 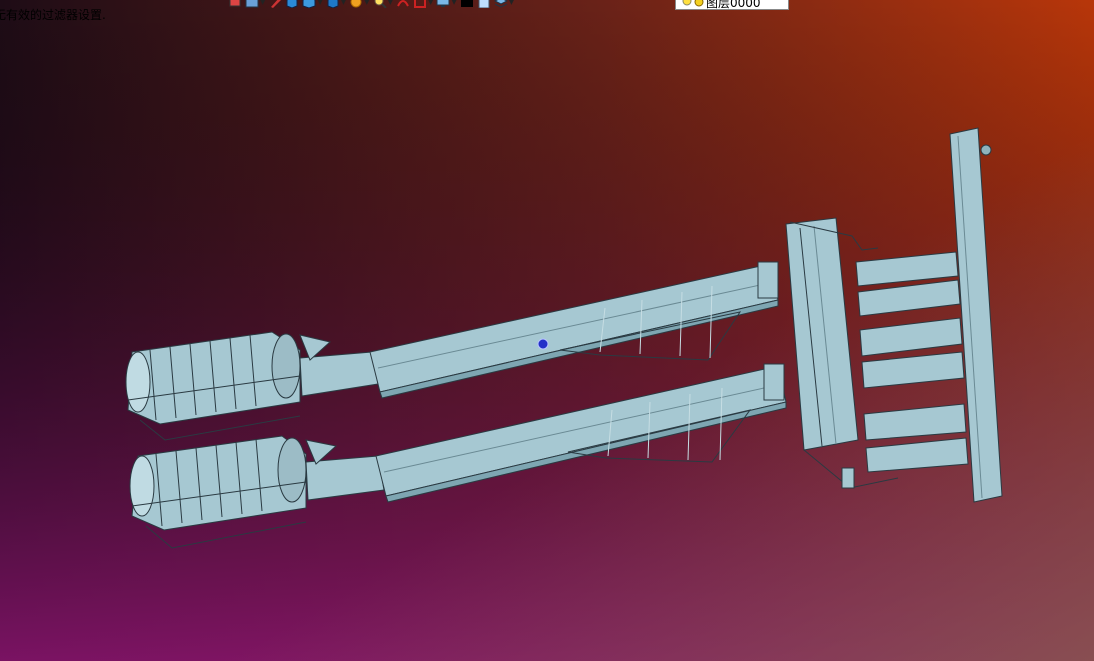 What do you see at coordinates (213, 386) in the screenshot?
I see `upper-drum` at bounding box center [213, 386].